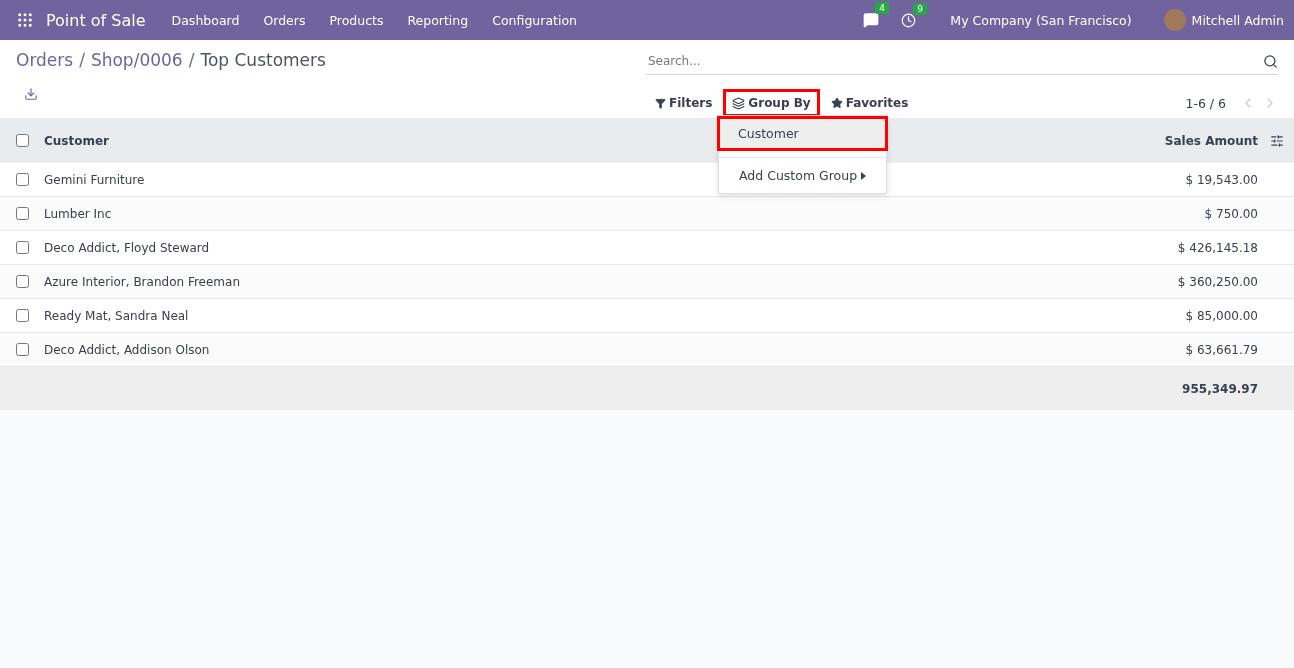 The height and width of the screenshot is (668, 1294). What do you see at coordinates (836, 103) in the screenshot?
I see `star-icon` at bounding box center [836, 103].